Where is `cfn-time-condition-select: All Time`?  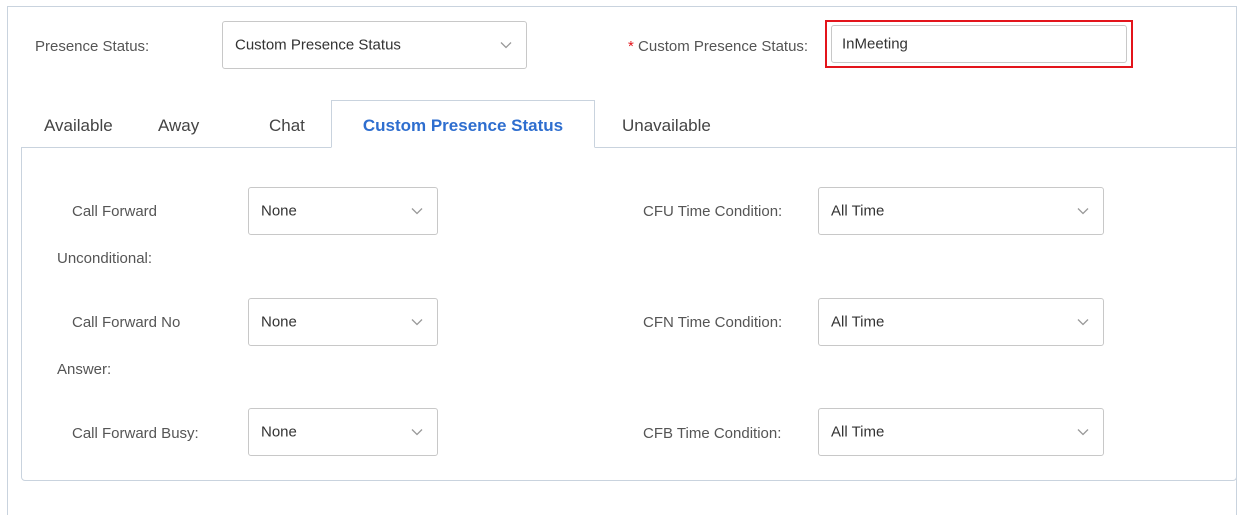 cfn-time-condition-select: All Time is located at coordinates (961, 322).